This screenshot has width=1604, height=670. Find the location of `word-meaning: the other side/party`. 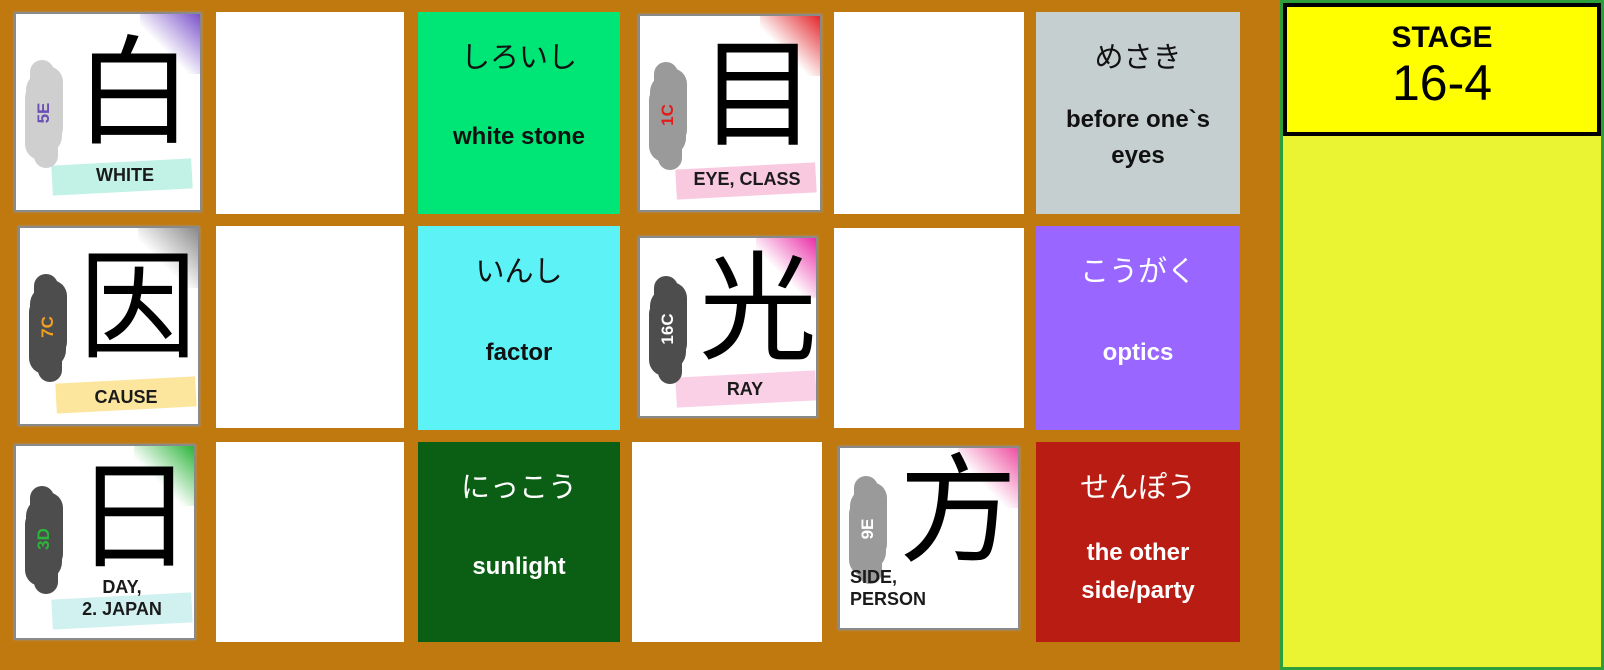

word-meaning: the other side/party is located at coordinates (1138, 571).